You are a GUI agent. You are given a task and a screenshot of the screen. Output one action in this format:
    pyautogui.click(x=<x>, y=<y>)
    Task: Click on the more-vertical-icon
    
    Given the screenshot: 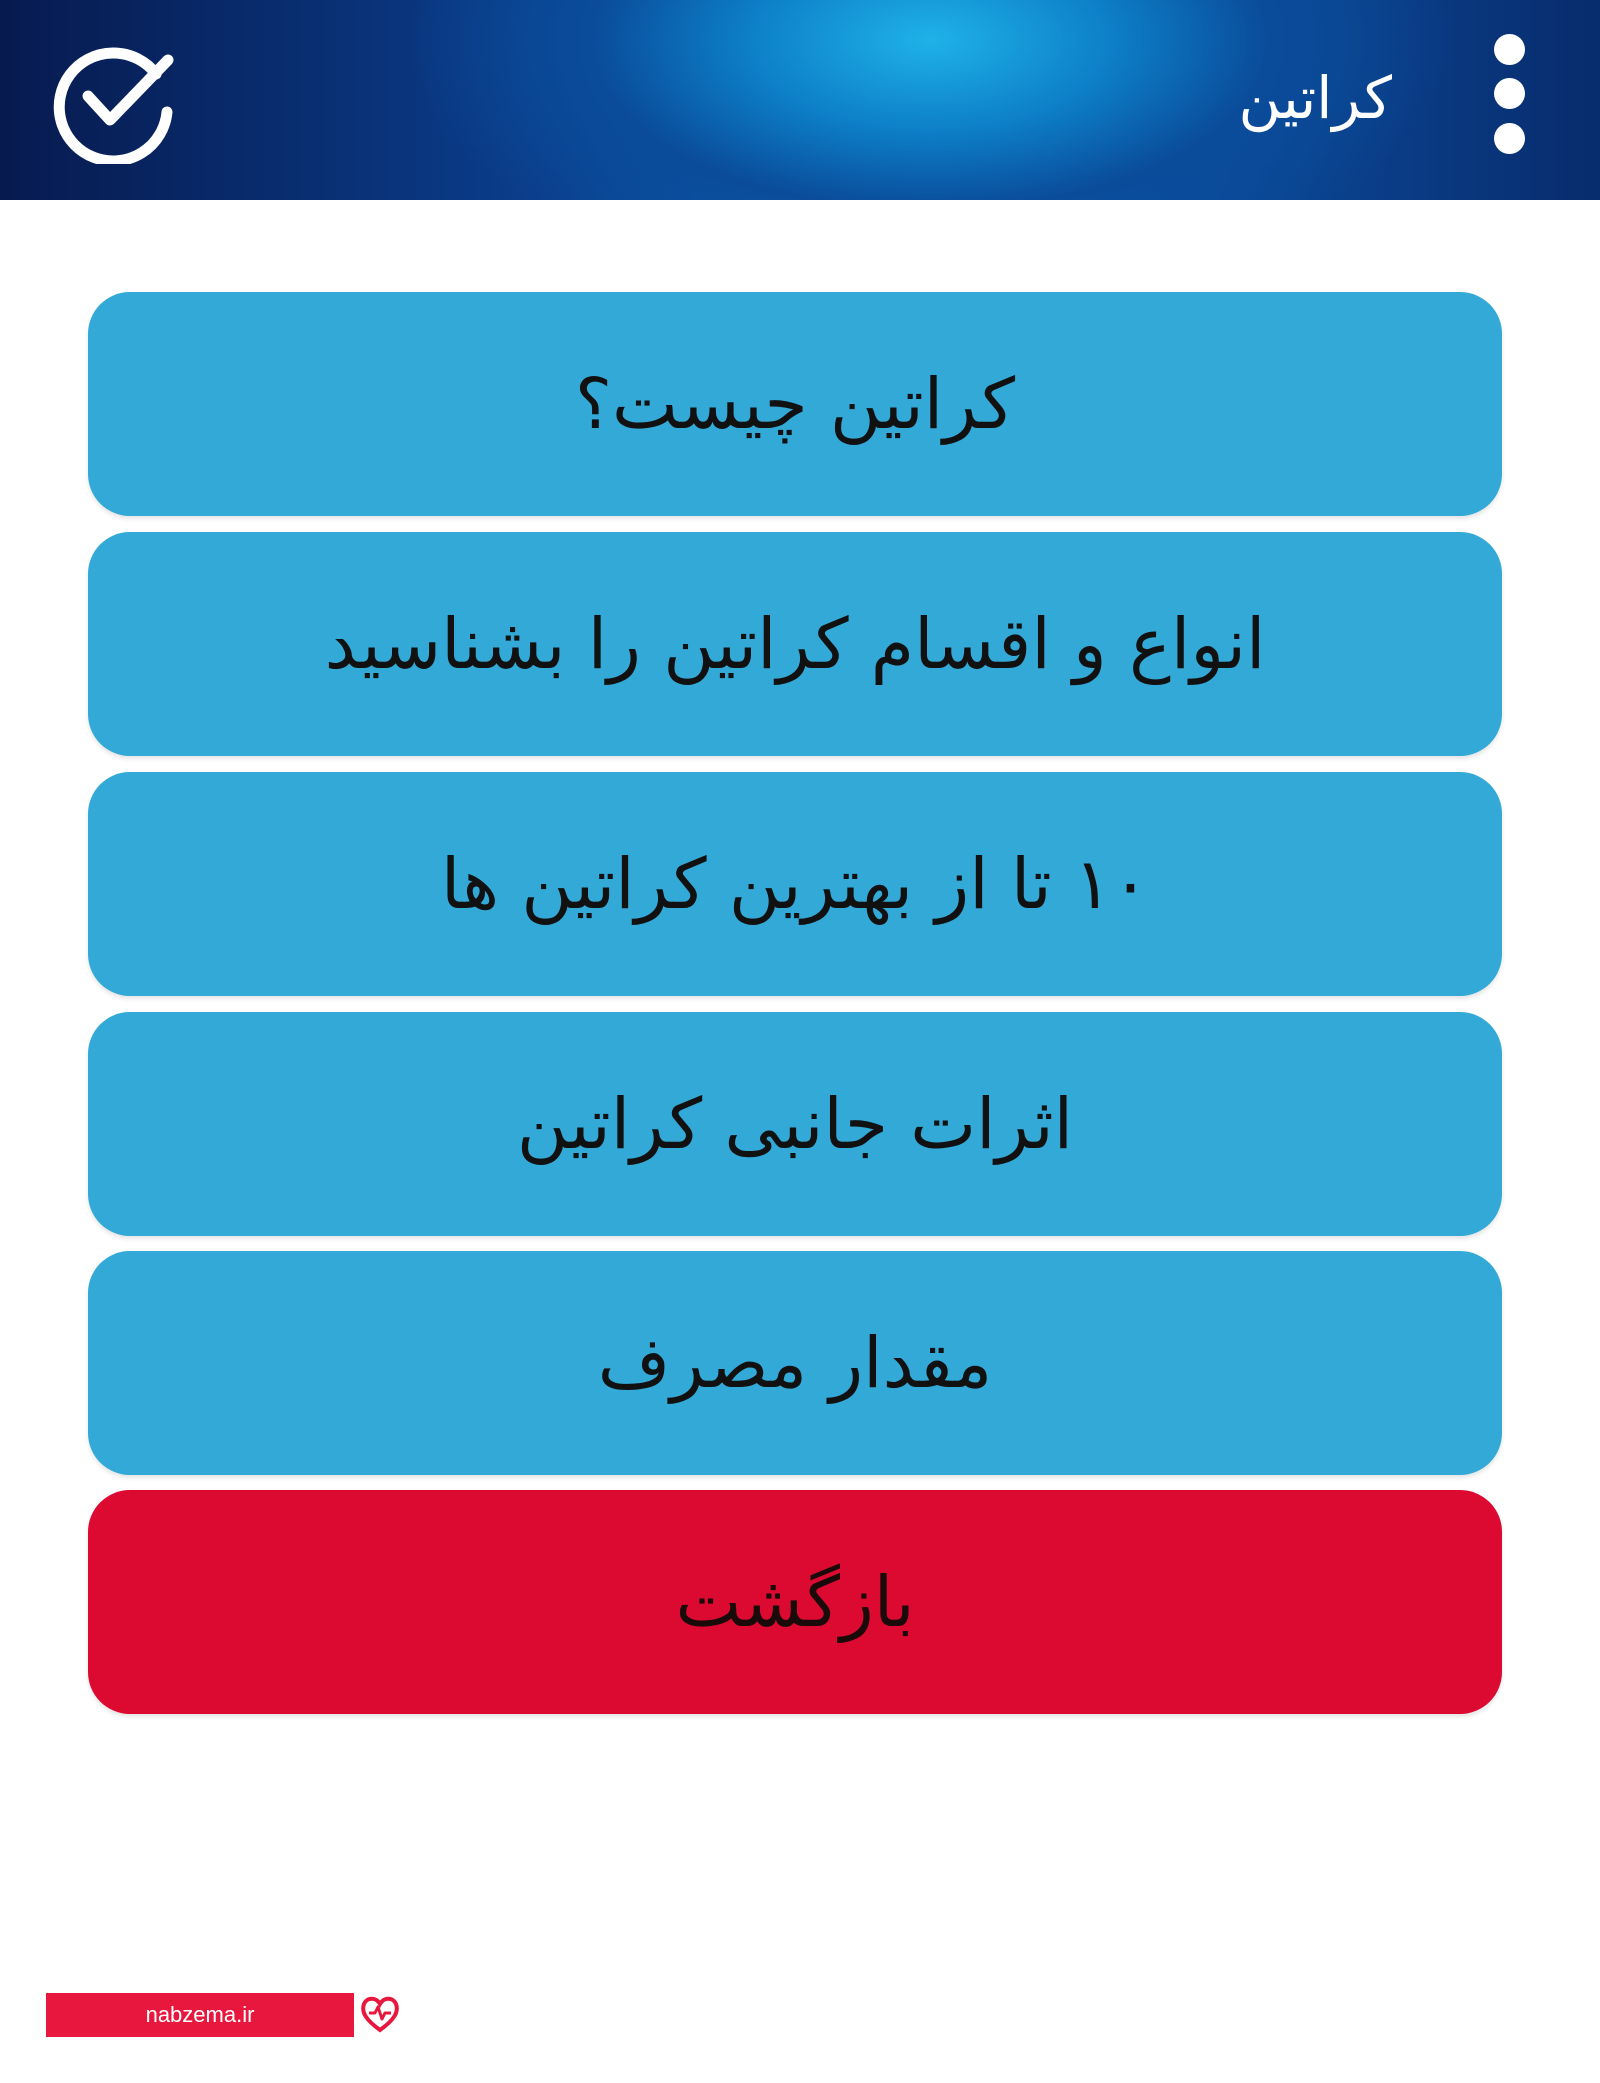 What is the action you would take?
    pyautogui.click(x=1510, y=95)
    